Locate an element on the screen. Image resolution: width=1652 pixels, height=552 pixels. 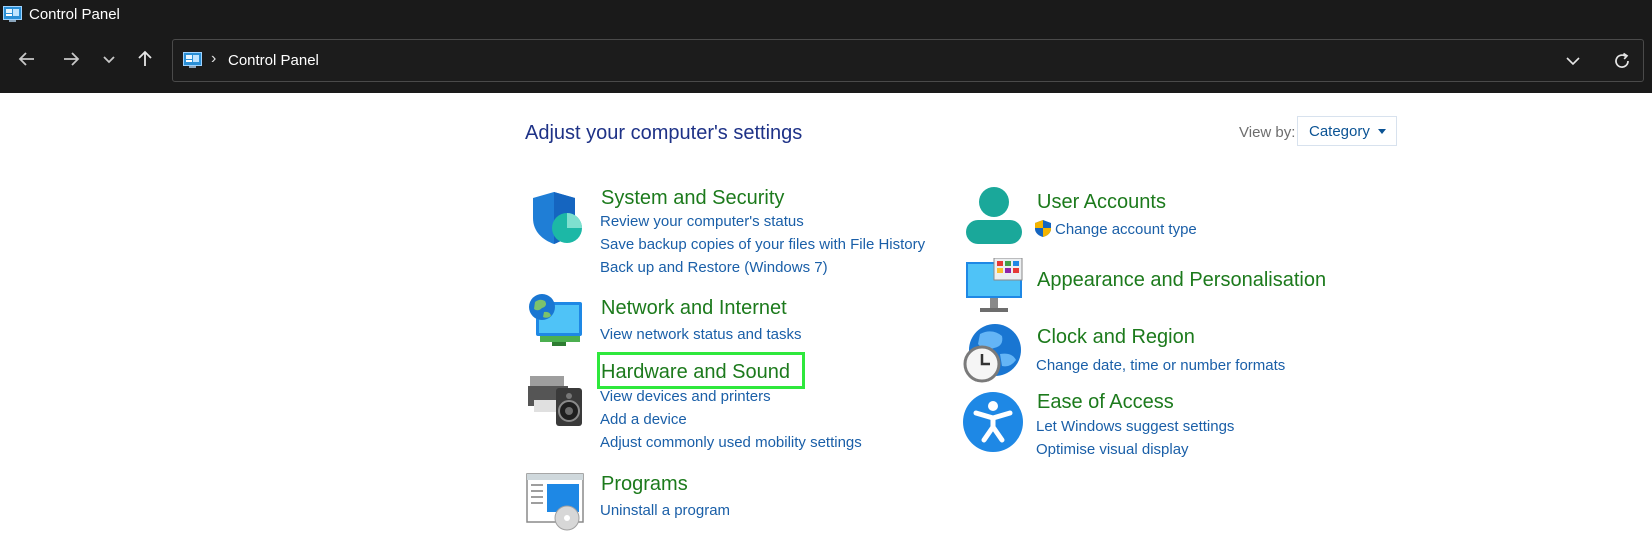
caret-down-icon is located at coordinates (1382, 131).